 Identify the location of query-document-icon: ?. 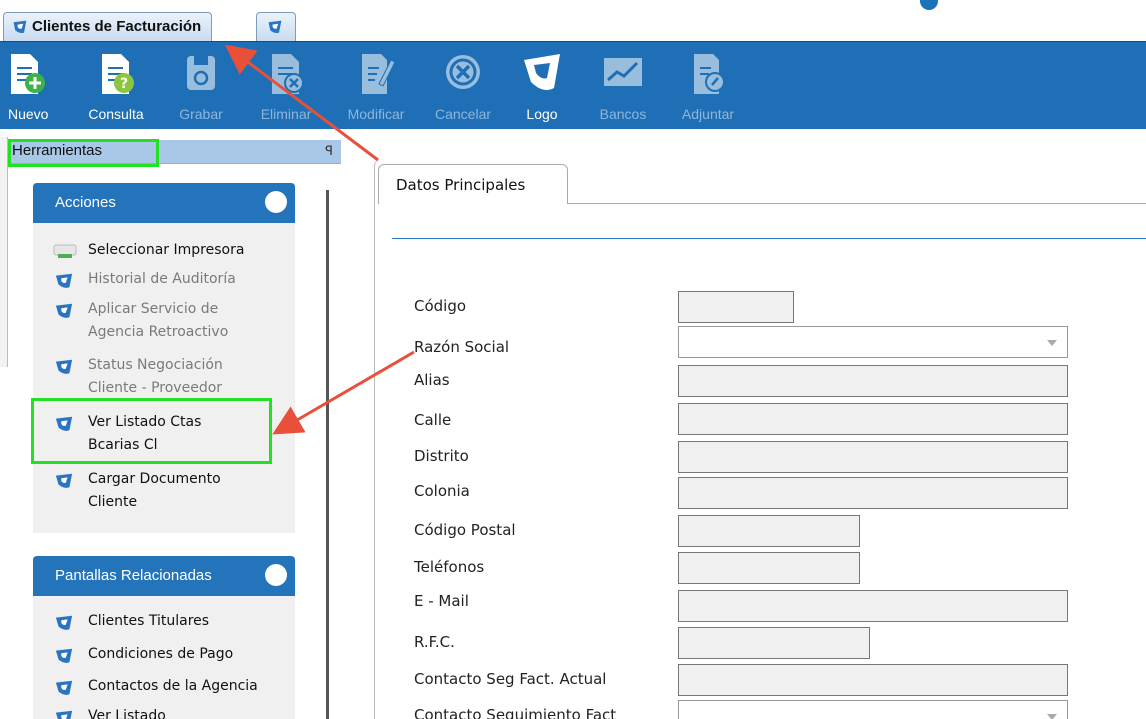
(118, 74).